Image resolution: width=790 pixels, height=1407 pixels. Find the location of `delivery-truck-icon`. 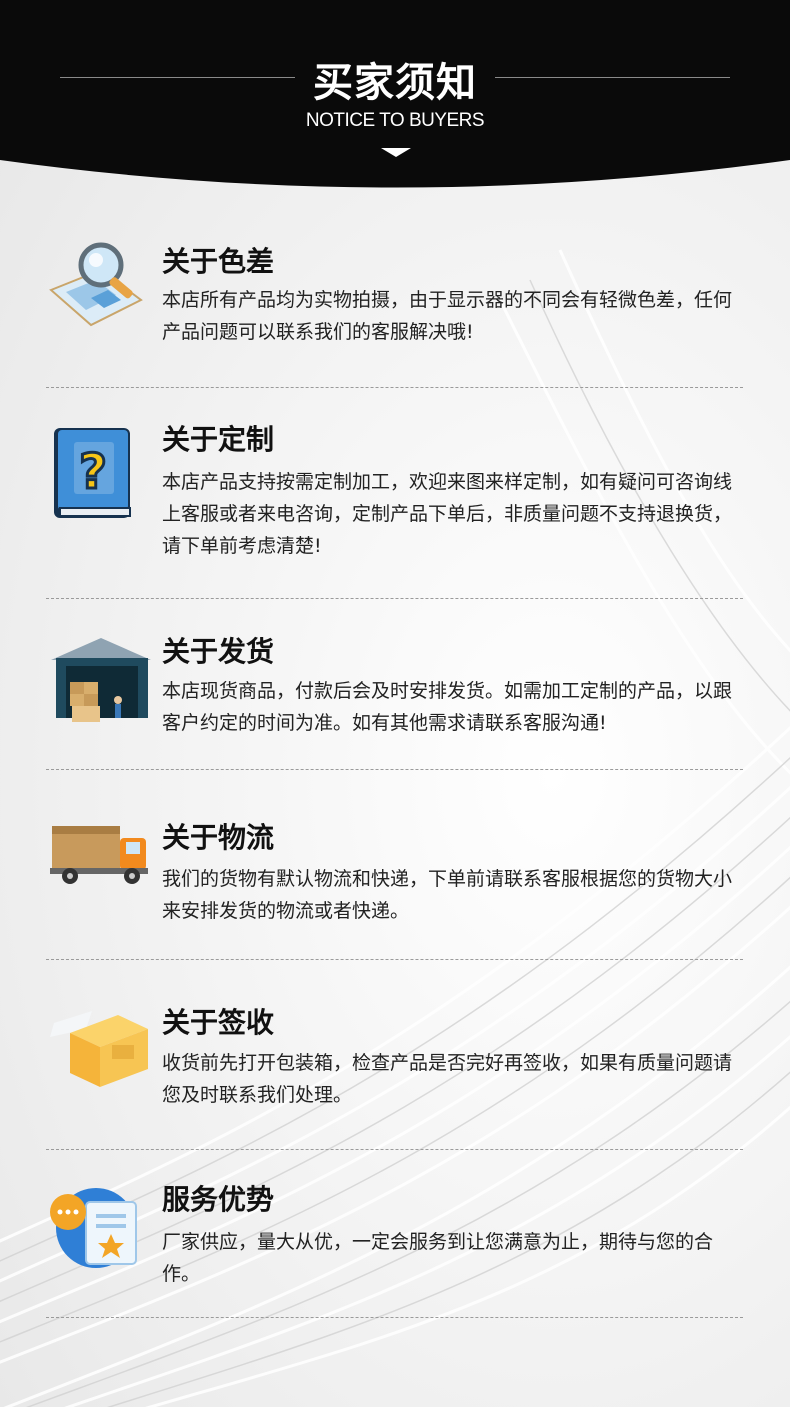

delivery-truck-icon is located at coordinates (99, 855).